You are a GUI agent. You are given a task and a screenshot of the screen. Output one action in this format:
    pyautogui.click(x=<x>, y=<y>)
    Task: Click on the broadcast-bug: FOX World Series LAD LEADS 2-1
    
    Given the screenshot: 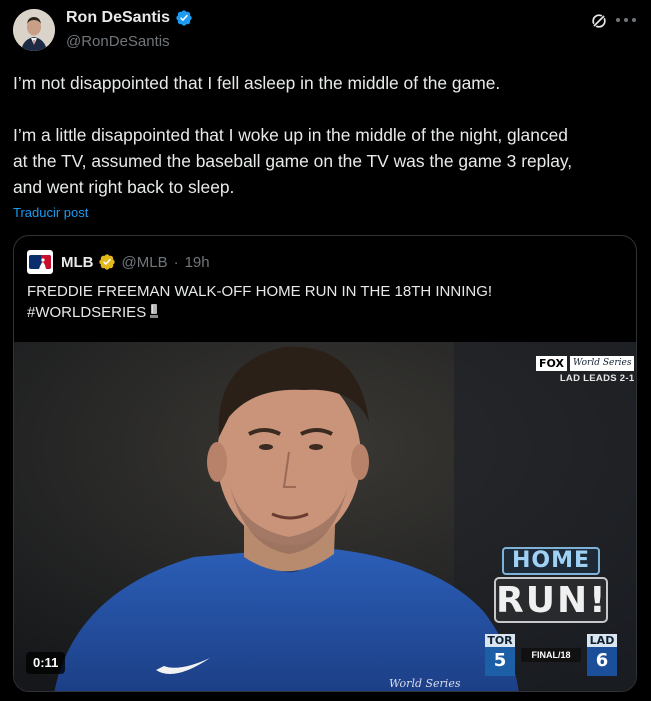 What is the action you would take?
    pyautogui.click(x=585, y=370)
    